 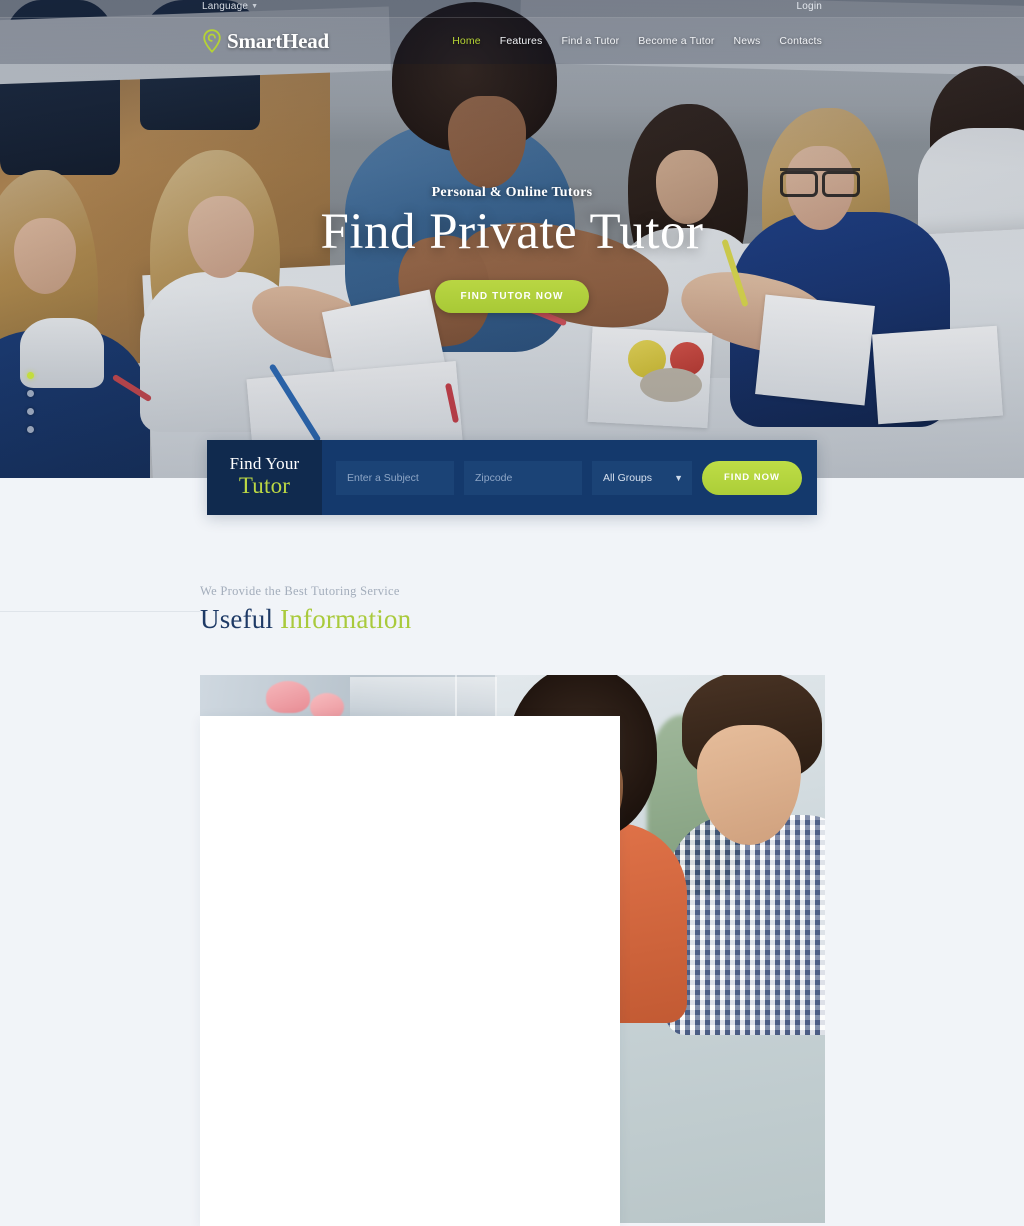 I want to click on search-label-line1: Find Your, so click(x=265, y=464).